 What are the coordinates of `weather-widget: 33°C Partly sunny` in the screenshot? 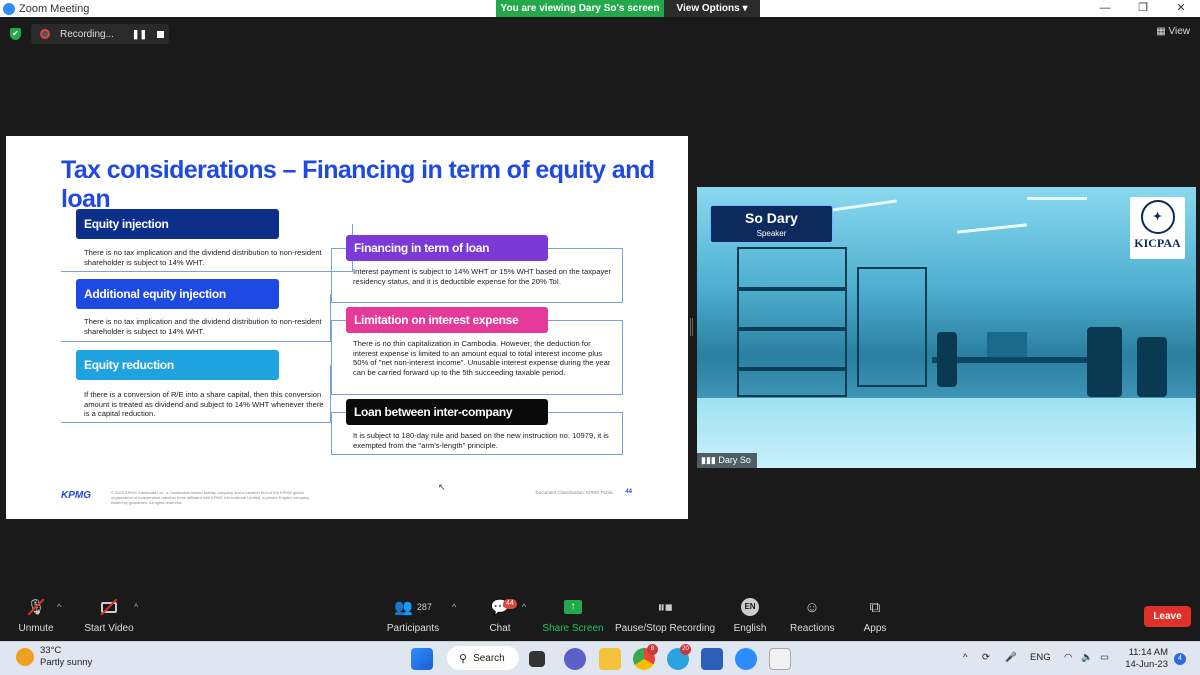 It's located at (54, 657).